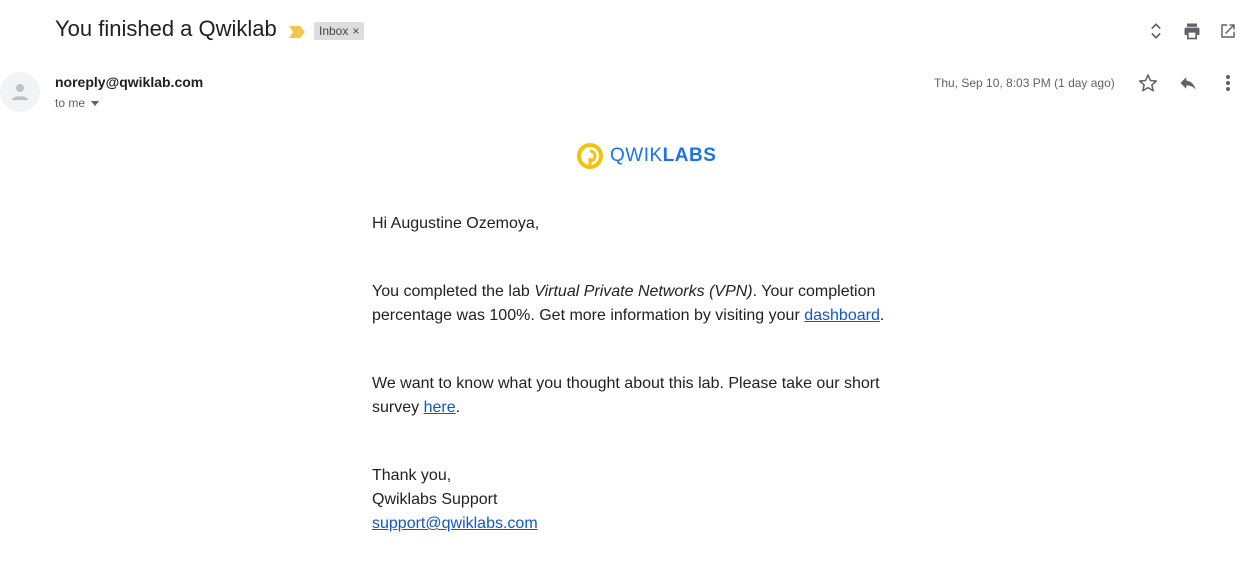  What do you see at coordinates (456, 223) in the screenshot?
I see `greeting: Hi Augustine Ozemoya,` at bounding box center [456, 223].